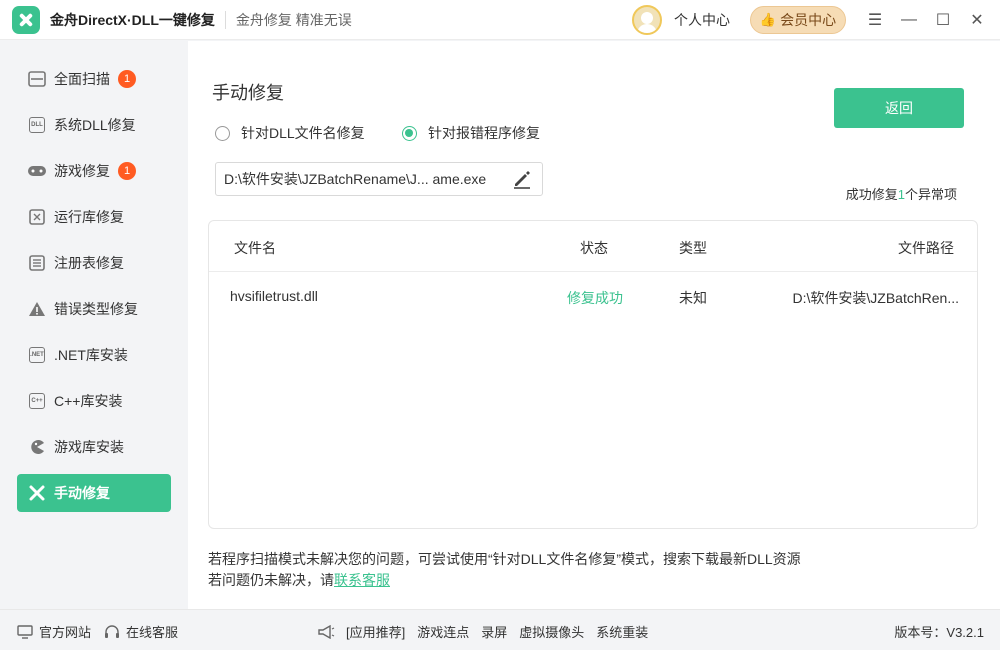 This screenshot has height=650, width=1000. I want to click on result-suffix: 个异常项, so click(930, 194).